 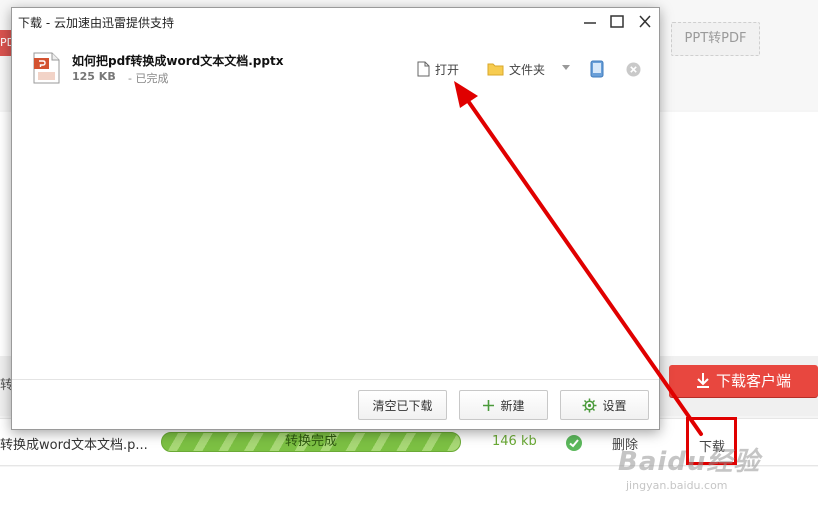 I want to click on close-icon, so click(x=645, y=22).